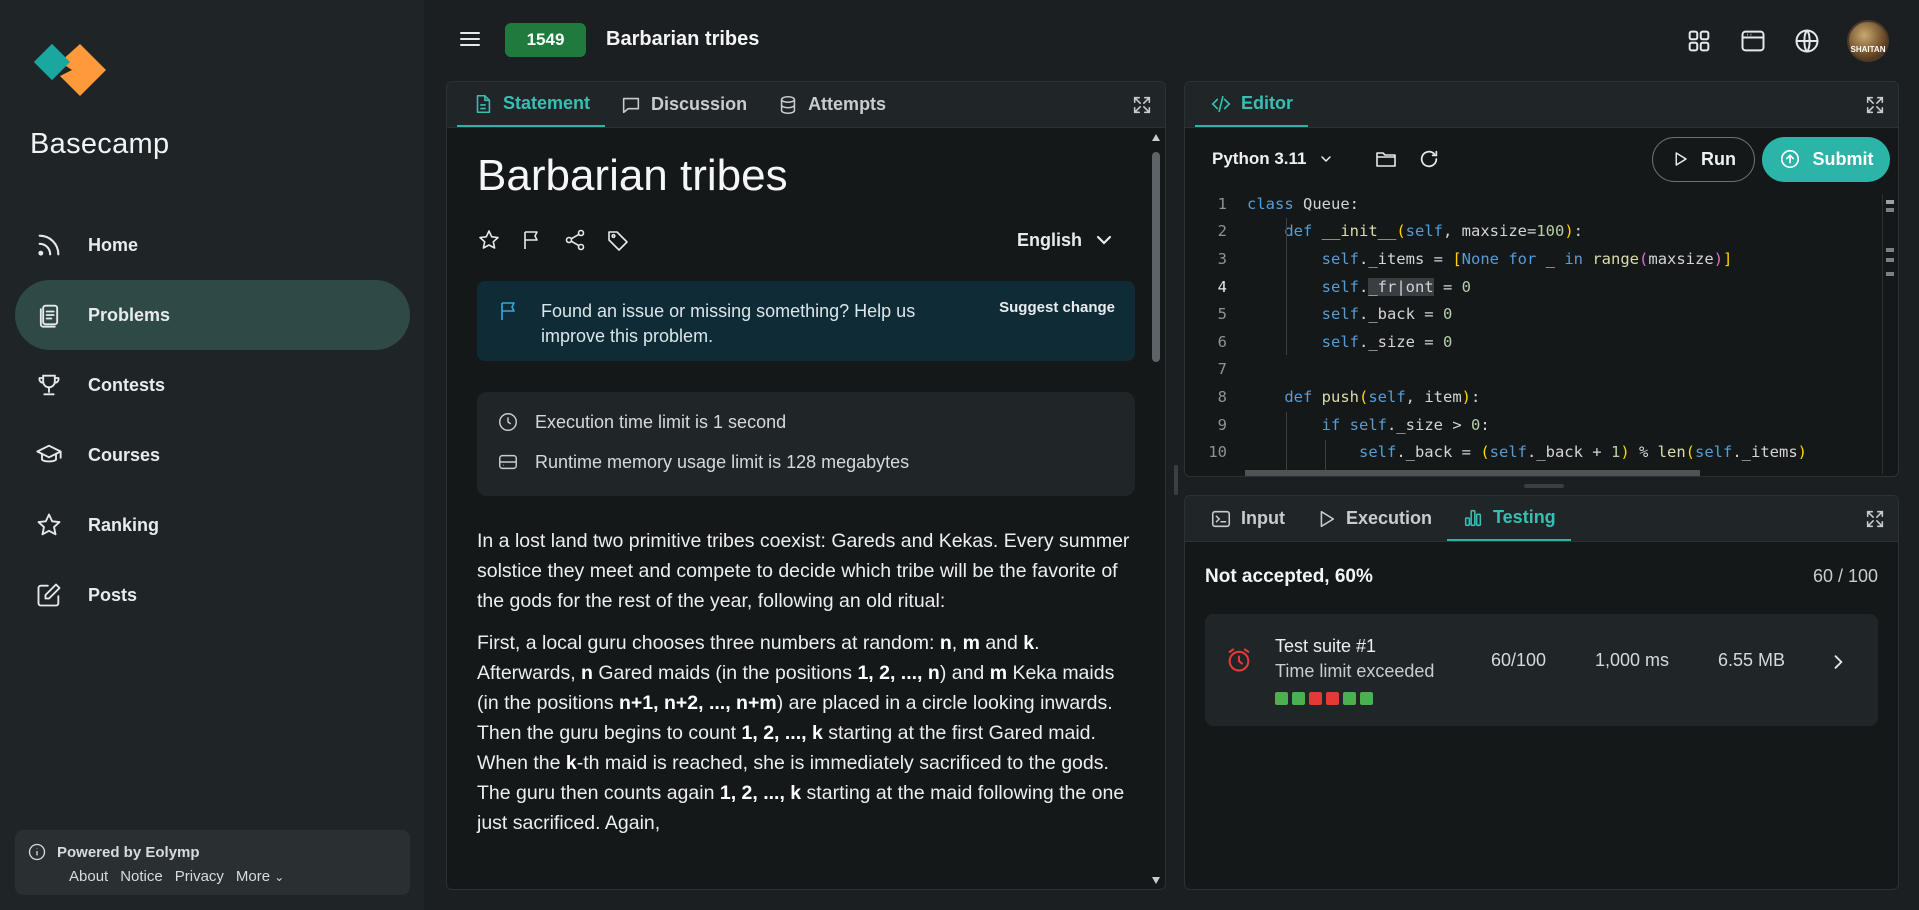 Image resolution: width=1919 pixels, height=910 pixels. I want to click on tag-icon, so click(618, 240).